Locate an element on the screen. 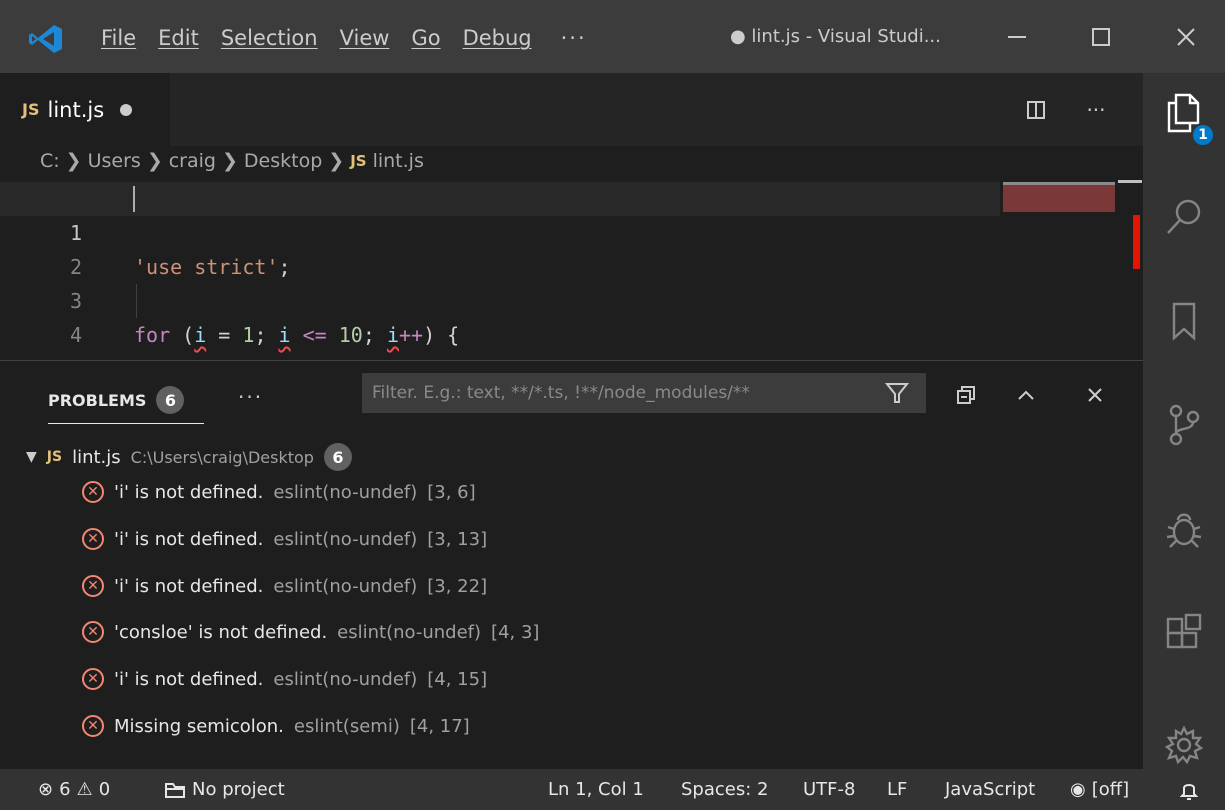 Image resolution: width=1225 pixels, height=810 pixels. filter-icon is located at coordinates (897, 393).